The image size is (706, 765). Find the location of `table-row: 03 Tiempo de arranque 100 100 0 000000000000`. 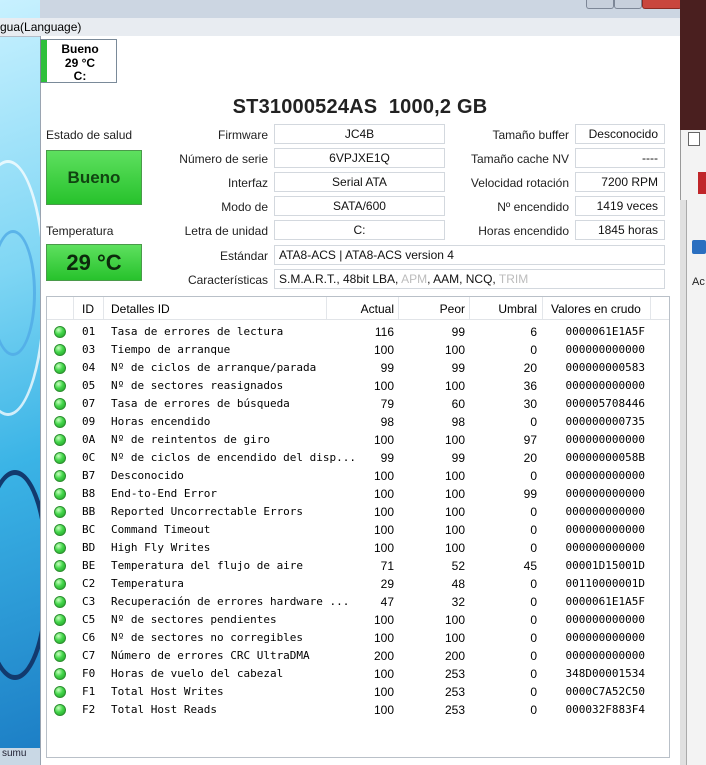

table-row: 03 Tiempo de arranque 100 100 0 000000000000 is located at coordinates (358, 350).